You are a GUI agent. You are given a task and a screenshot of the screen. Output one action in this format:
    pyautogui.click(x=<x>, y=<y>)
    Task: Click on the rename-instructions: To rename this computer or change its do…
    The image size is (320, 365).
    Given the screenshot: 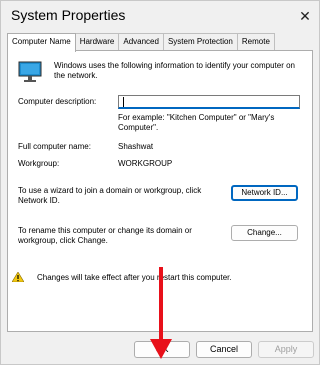 What is the action you would take?
    pyautogui.click(x=105, y=235)
    